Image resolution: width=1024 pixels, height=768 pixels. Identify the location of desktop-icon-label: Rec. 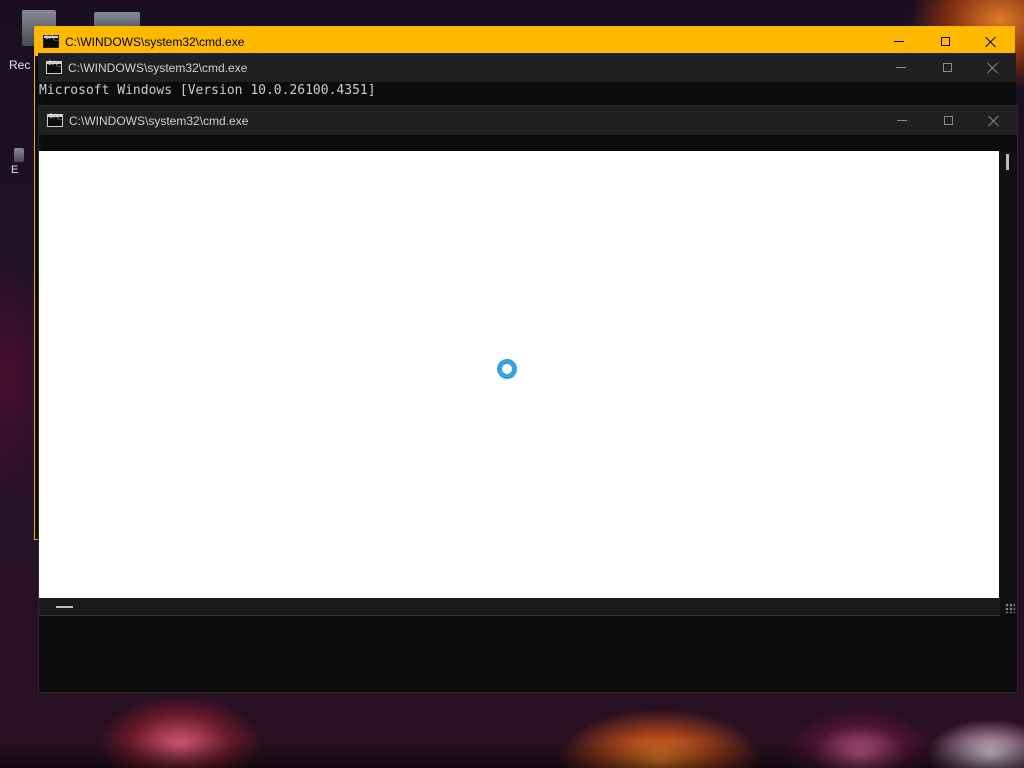
(20, 65).